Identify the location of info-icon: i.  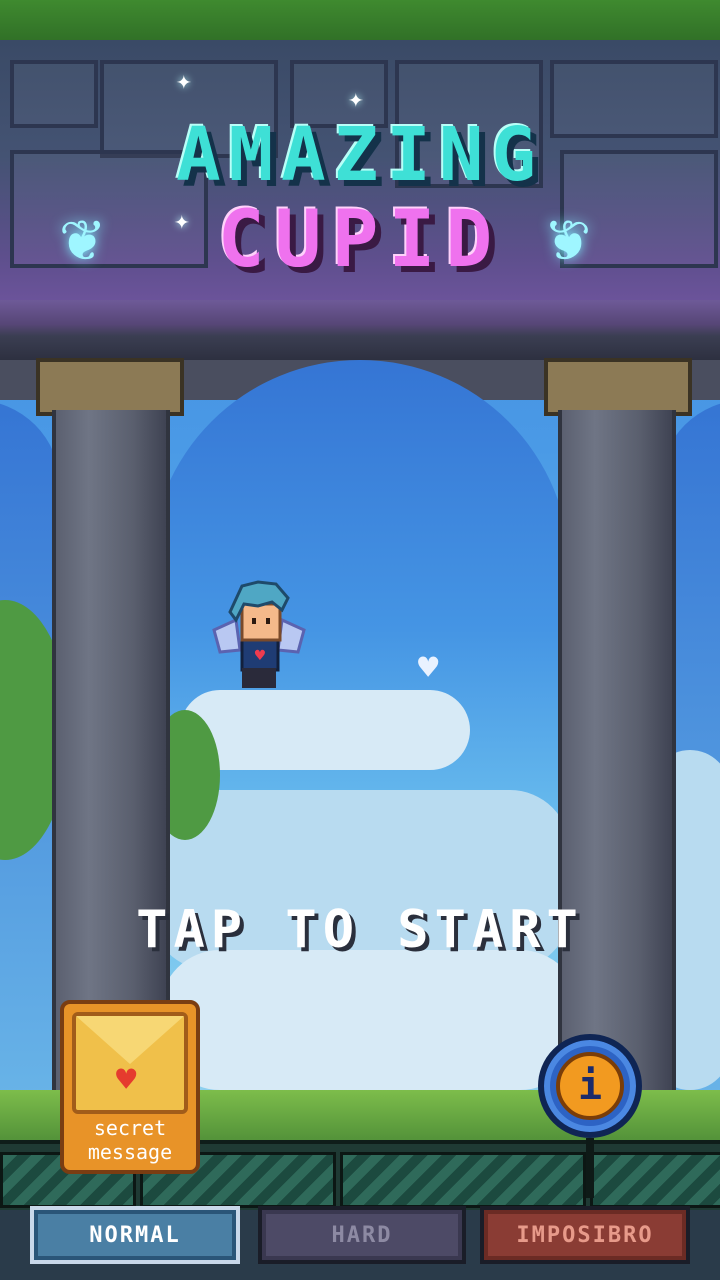
(590, 1086).